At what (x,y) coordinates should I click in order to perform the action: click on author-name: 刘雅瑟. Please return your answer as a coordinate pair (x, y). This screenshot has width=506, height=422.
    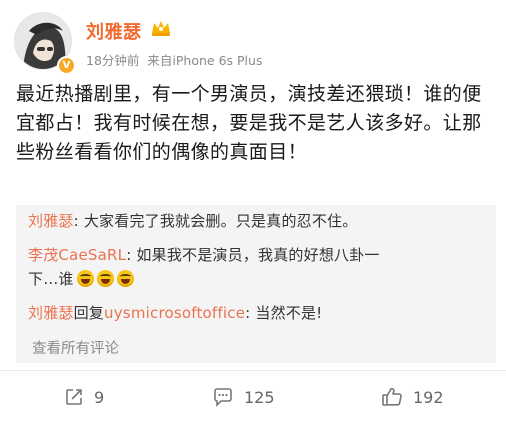
    Looking at the image, I should click on (114, 31).